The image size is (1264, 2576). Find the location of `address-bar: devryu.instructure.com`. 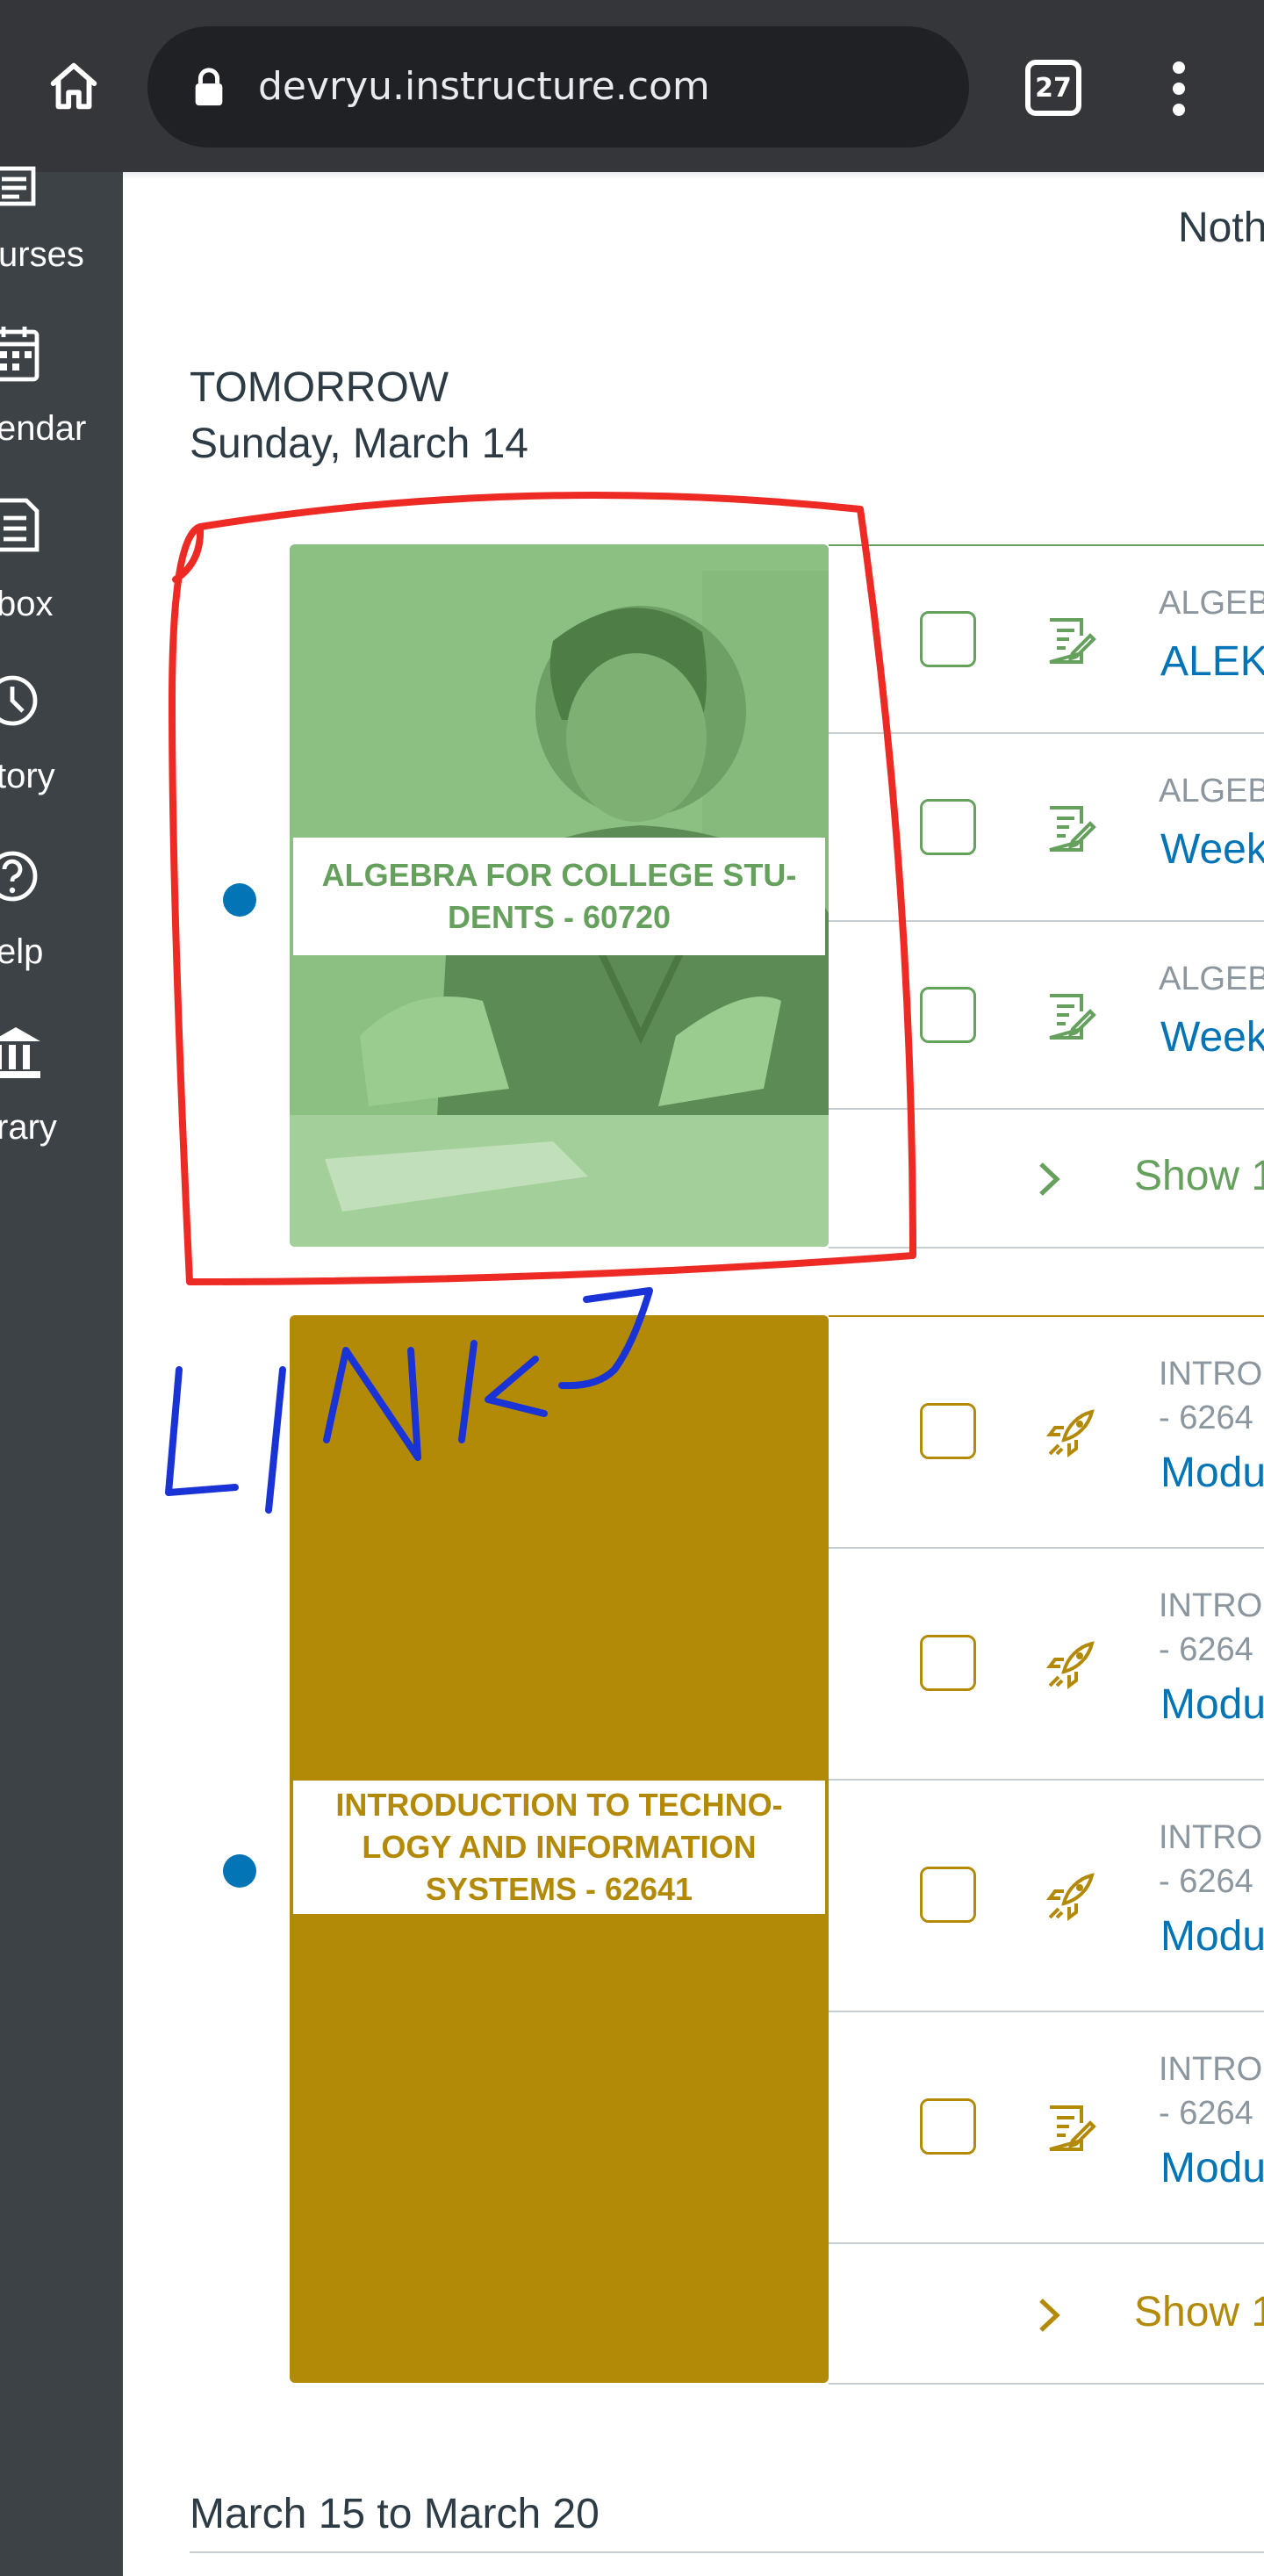

address-bar: devryu.instructure.com is located at coordinates (558, 87).